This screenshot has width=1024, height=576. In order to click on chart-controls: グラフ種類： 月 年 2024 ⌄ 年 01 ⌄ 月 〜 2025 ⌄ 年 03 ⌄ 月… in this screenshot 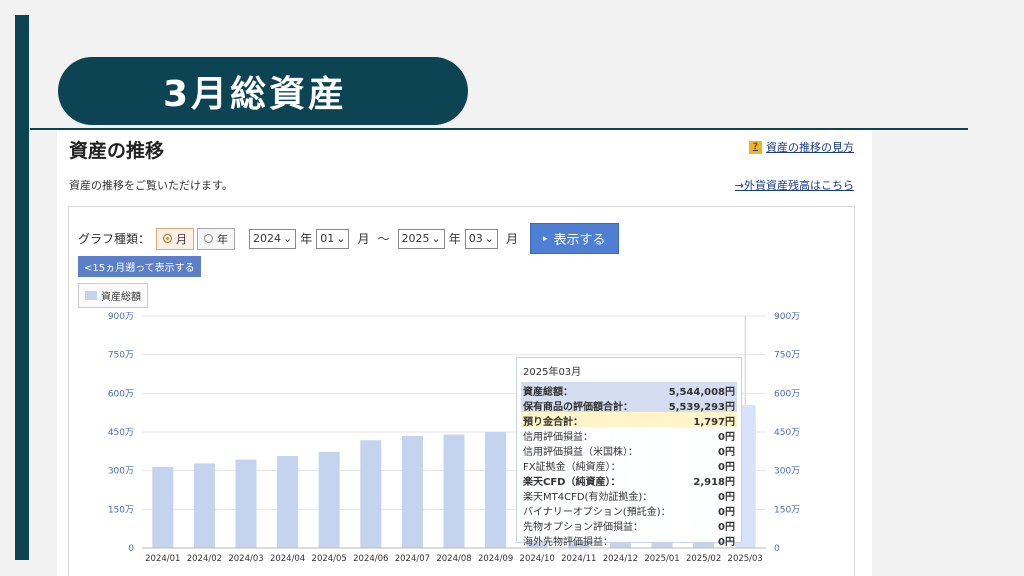, I will do `click(348, 238)`.